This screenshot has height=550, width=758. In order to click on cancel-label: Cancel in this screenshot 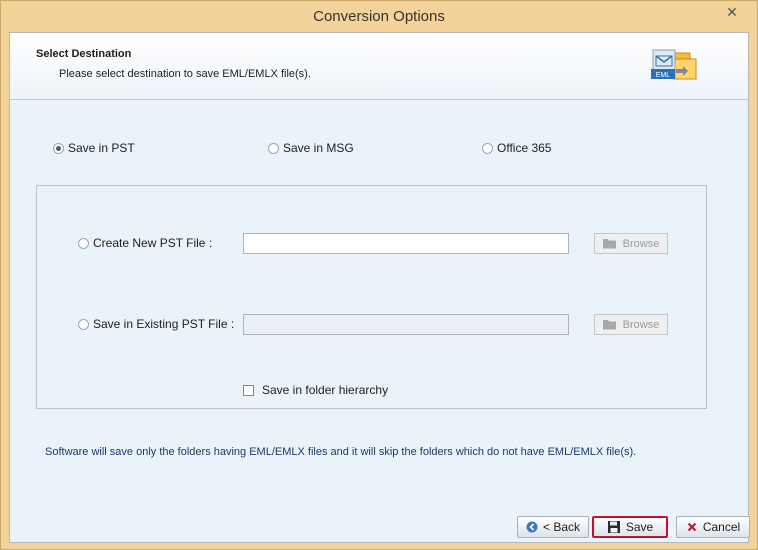, I will do `click(721, 527)`.